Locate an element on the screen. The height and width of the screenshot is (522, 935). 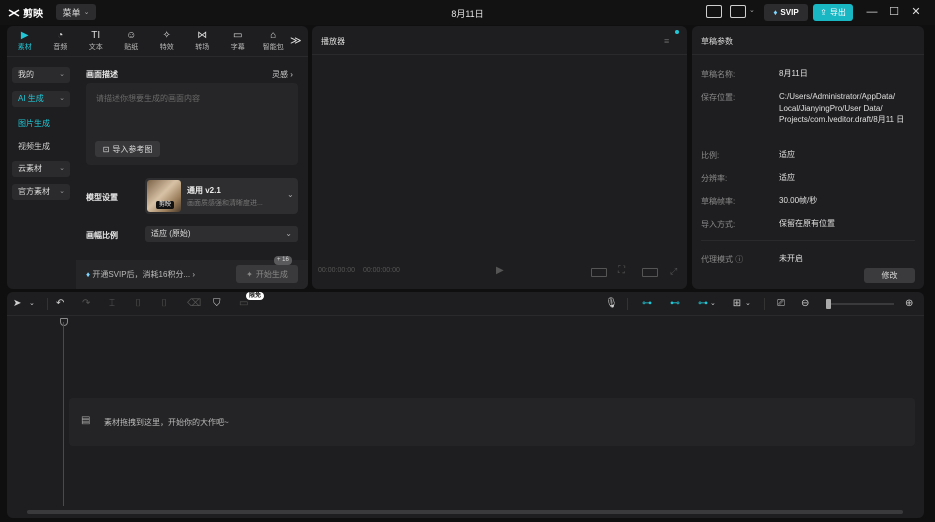
caption-icon: ⎚ is located at coordinates (781, 304).